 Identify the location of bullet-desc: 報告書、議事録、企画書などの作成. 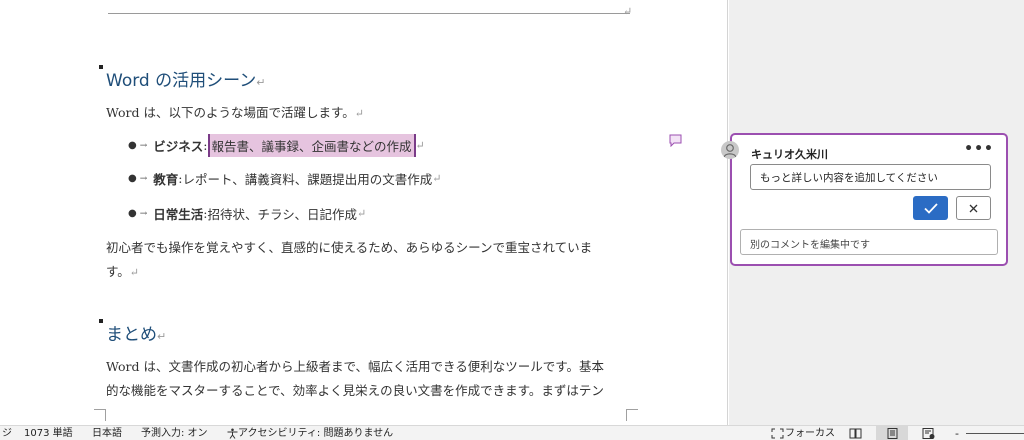
(311, 146).